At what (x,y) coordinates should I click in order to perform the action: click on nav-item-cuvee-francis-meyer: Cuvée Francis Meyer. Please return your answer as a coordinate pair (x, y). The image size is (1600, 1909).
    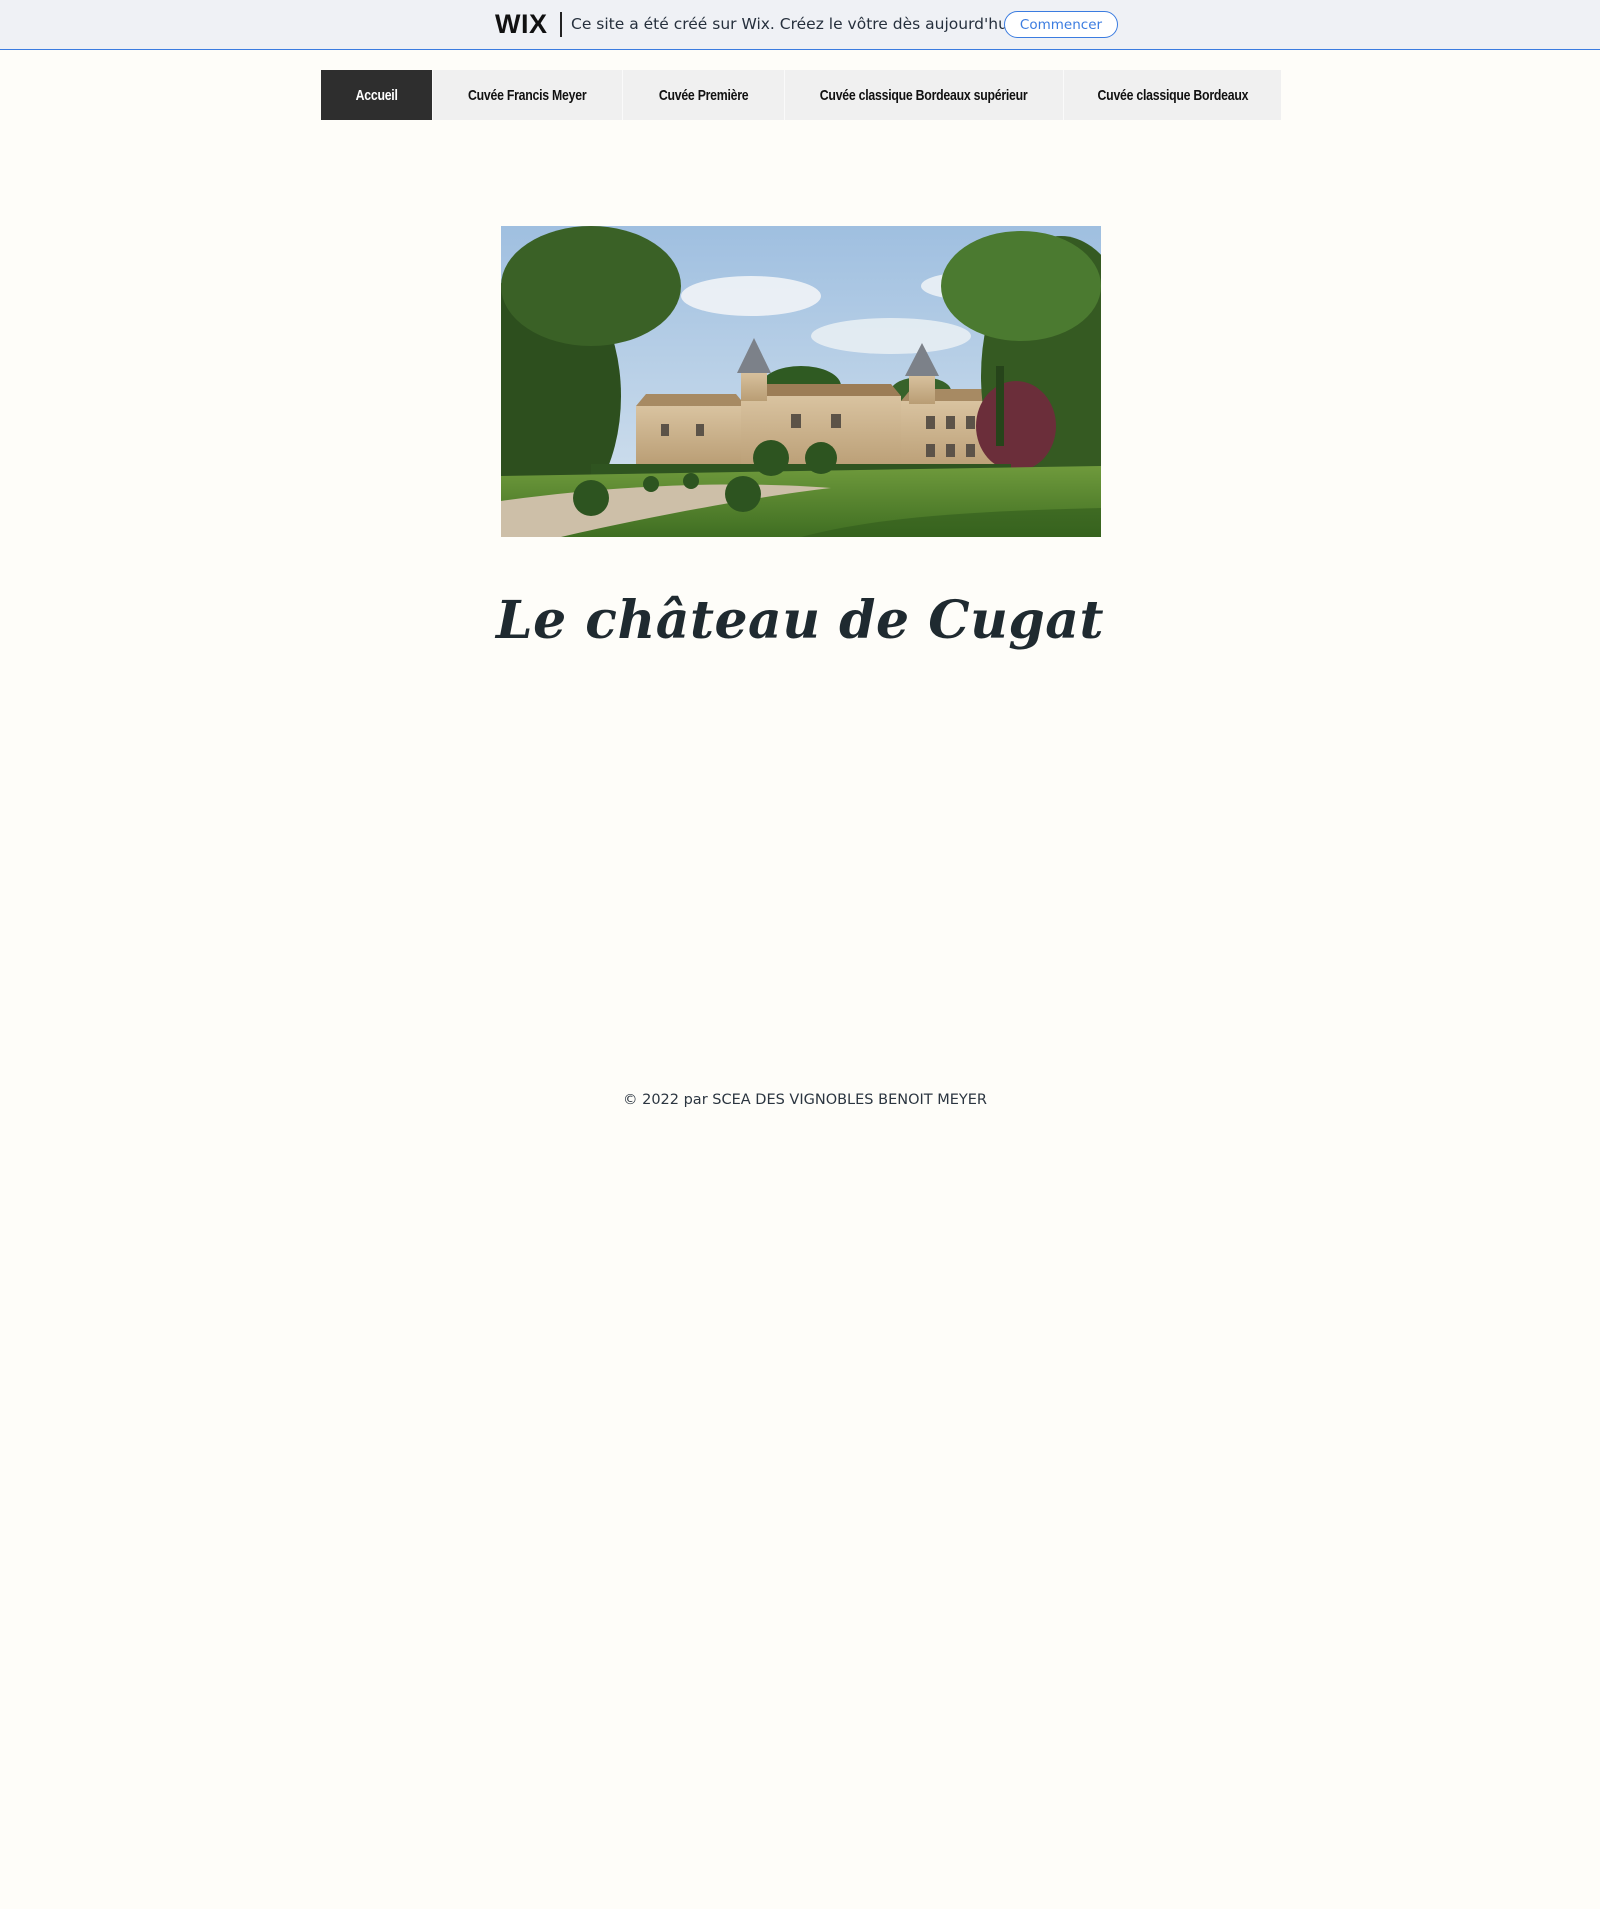
    Looking at the image, I should click on (528, 95).